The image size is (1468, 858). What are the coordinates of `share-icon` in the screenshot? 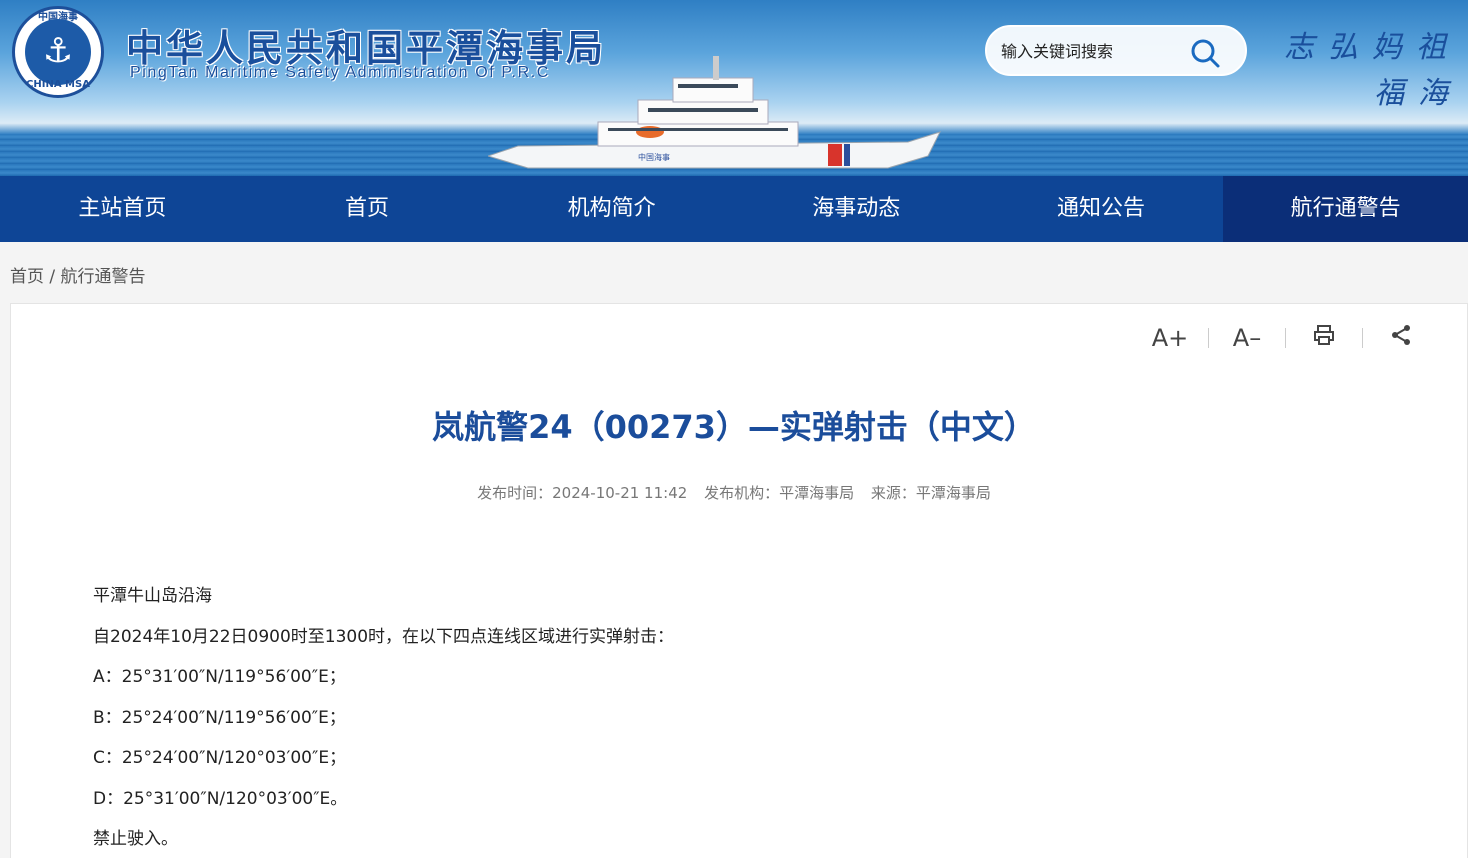 It's located at (1401, 335).